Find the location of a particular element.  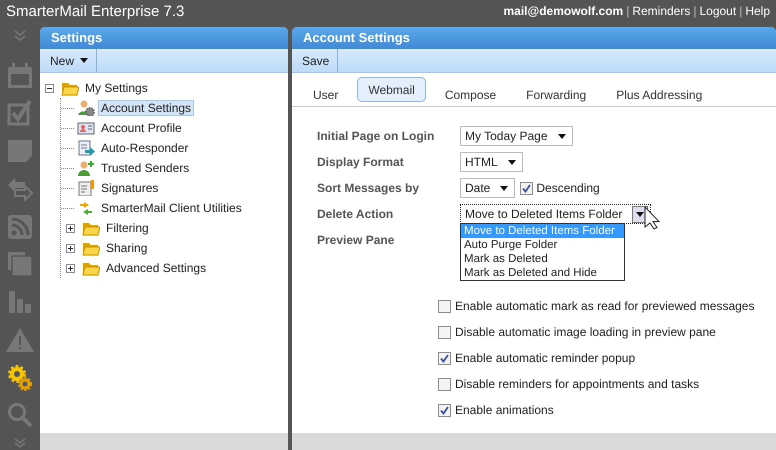

user-plus-icon is located at coordinates (86, 168).